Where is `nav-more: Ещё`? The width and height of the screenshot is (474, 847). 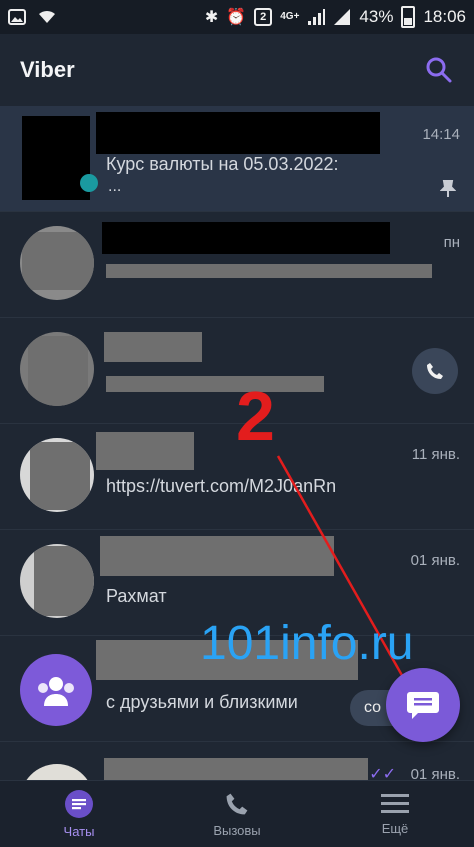 nav-more: Ещё is located at coordinates (395, 814).